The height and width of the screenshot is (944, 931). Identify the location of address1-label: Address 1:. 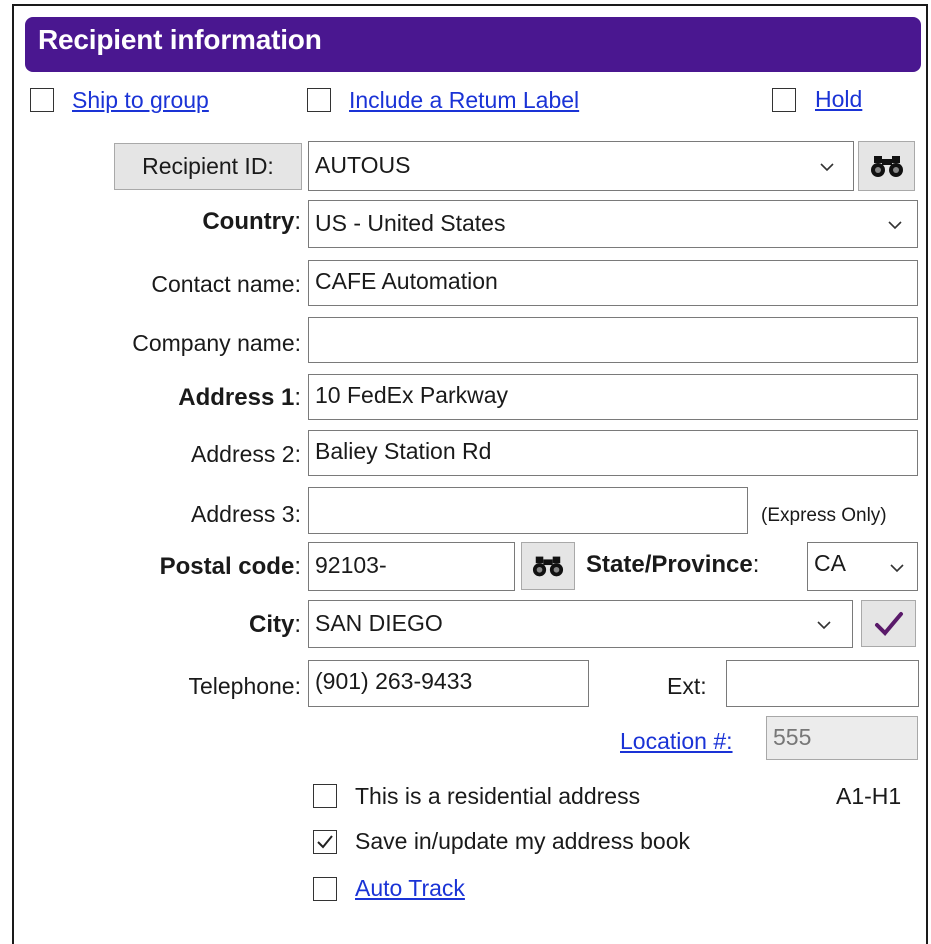
(239, 397).